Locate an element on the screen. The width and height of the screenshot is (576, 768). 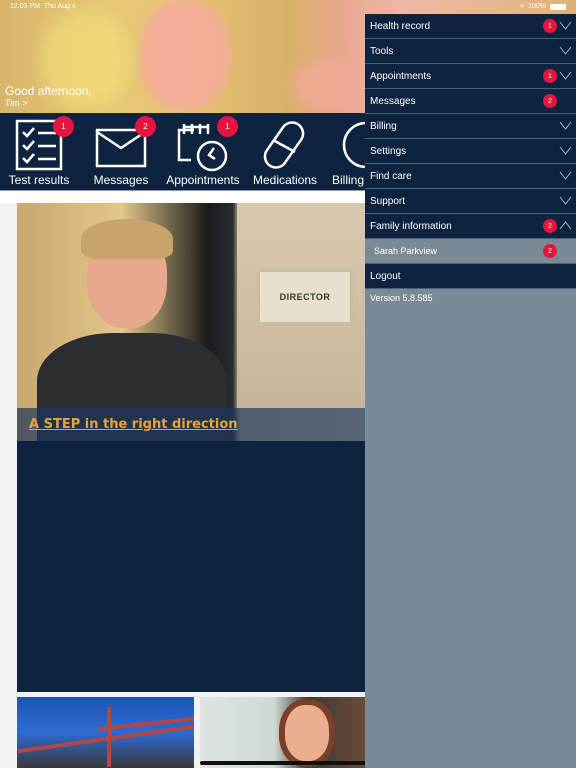
menu-item-tools: Tools is located at coordinates (470, 51).